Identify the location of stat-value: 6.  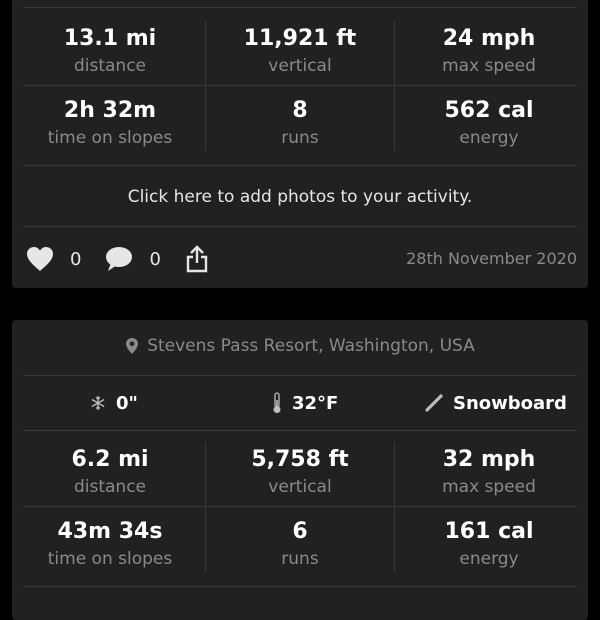
(300, 531).